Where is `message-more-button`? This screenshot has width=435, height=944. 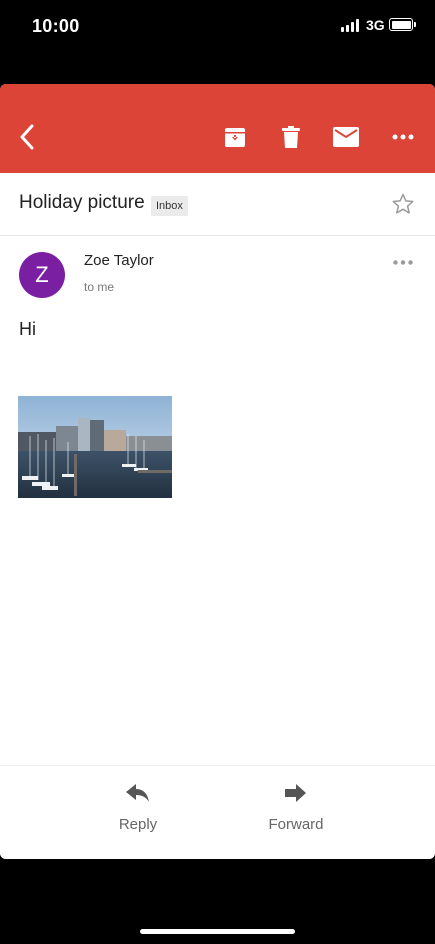 message-more-button is located at coordinates (403, 262).